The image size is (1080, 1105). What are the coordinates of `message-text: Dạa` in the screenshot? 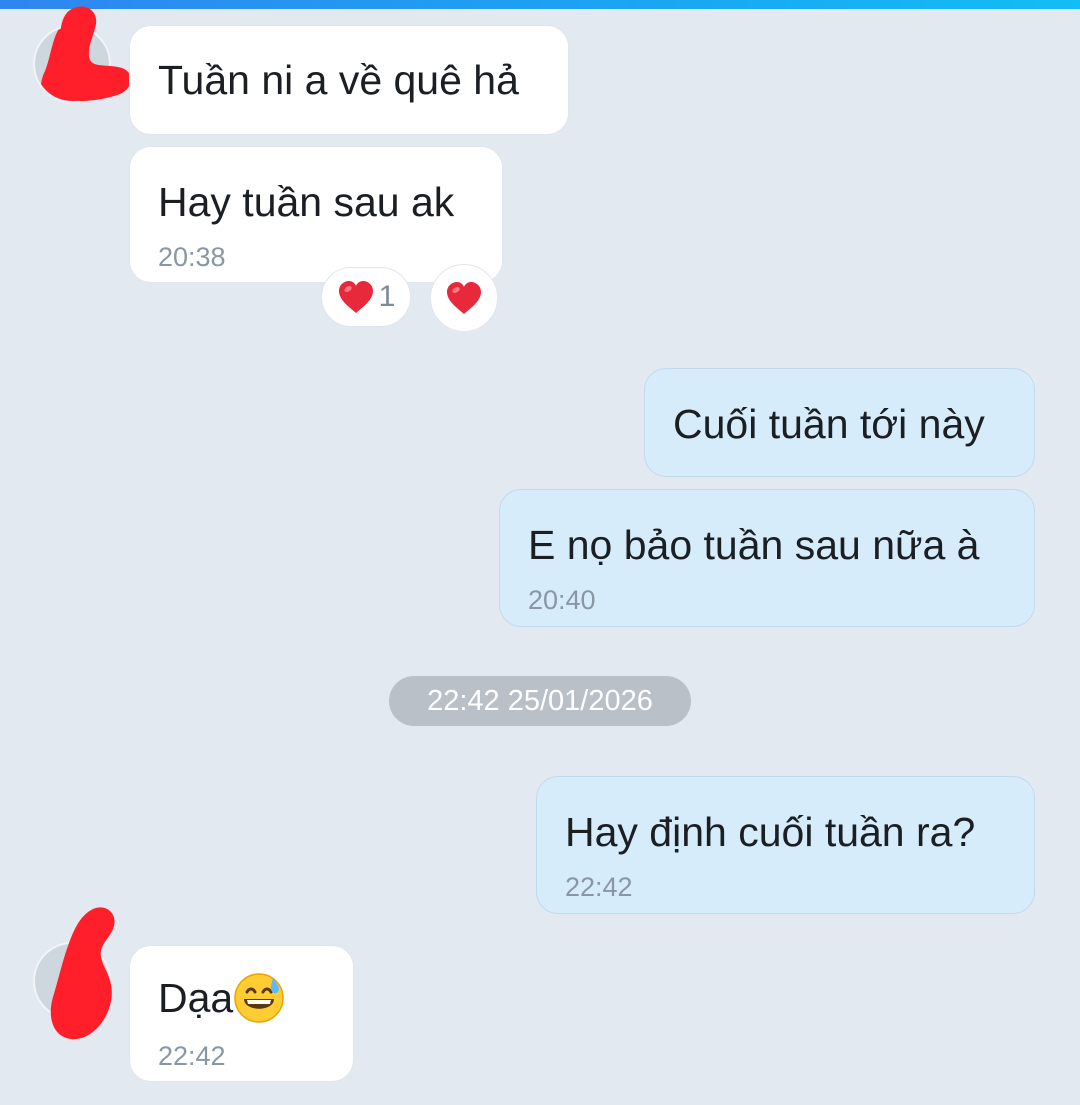 It's located at (221, 998).